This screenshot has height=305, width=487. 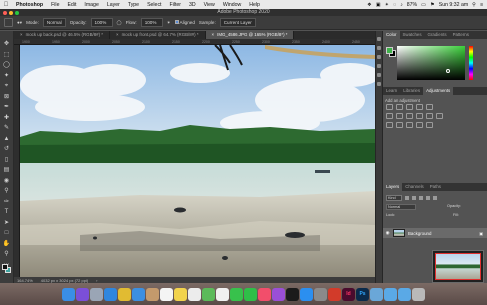 What do you see at coordinates (399, 107) in the screenshot?
I see `levels-icon` at bounding box center [399, 107].